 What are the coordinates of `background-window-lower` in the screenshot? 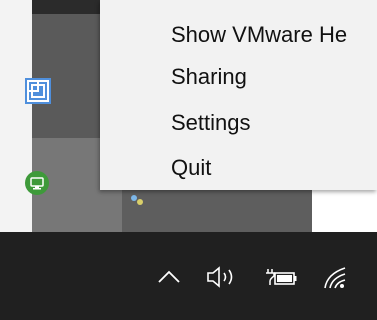 It's located at (217, 211).